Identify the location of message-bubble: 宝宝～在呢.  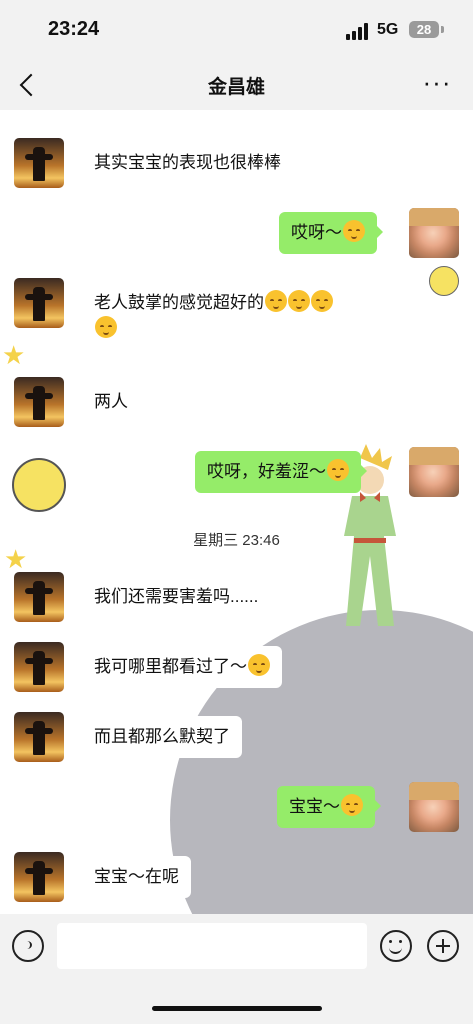
(133, 877).